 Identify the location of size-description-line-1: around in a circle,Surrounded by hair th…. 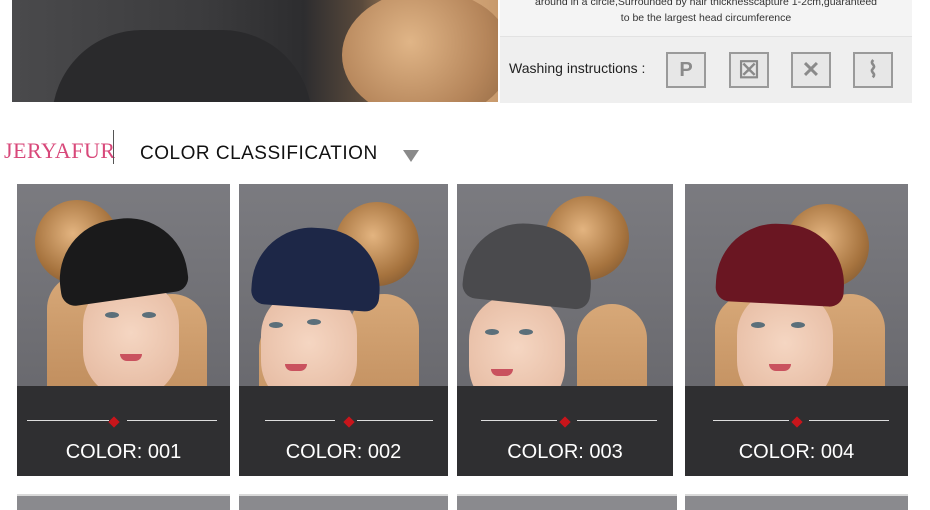
(706, 4).